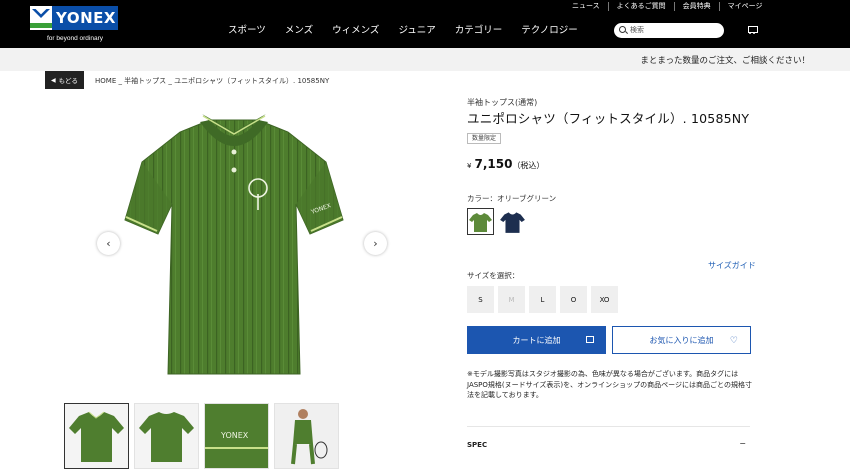 The height and width of the screenshot is (472, 850). Describe the element at coordinates (493, 275) in the screenshot. I see `size-label: サイズを選択：` at that location.